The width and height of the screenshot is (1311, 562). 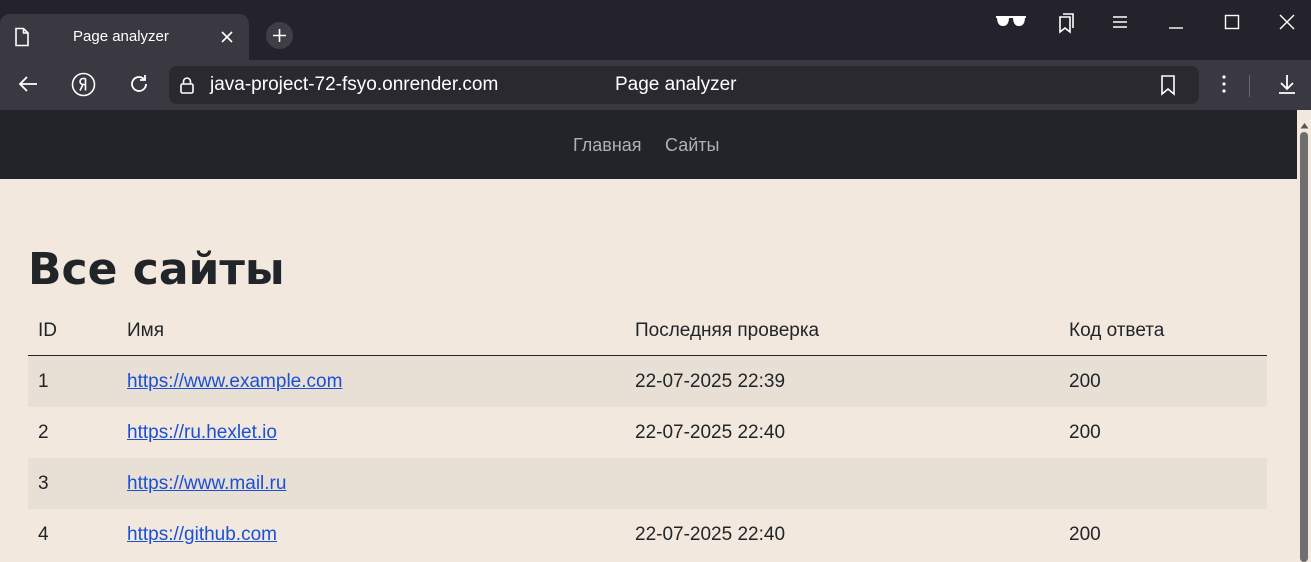 What do you see at coordinates (354, 85) in the screenshot?
I see `url-text: java-project-72-fsyo.onrender.com` at bounding box center [354, 85].